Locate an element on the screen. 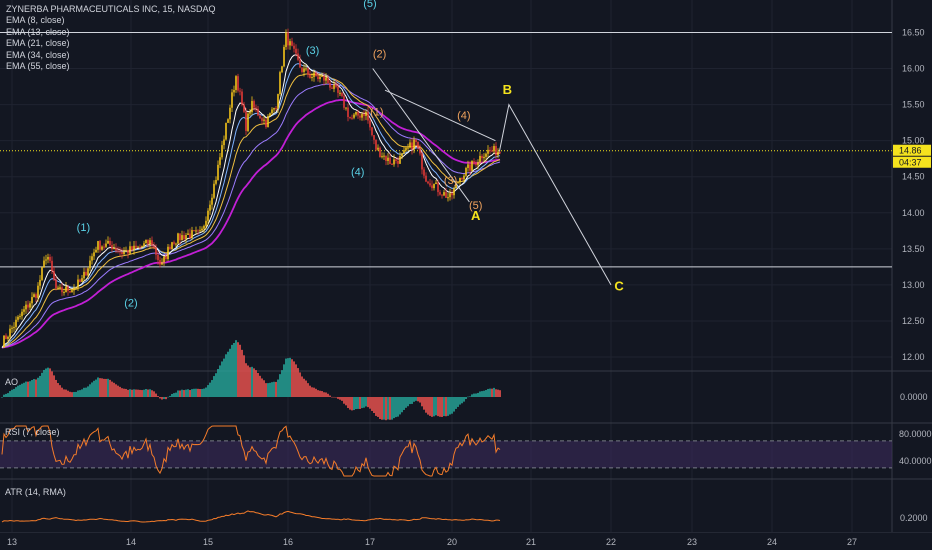  time-axis is located at coordinates (466, 541).